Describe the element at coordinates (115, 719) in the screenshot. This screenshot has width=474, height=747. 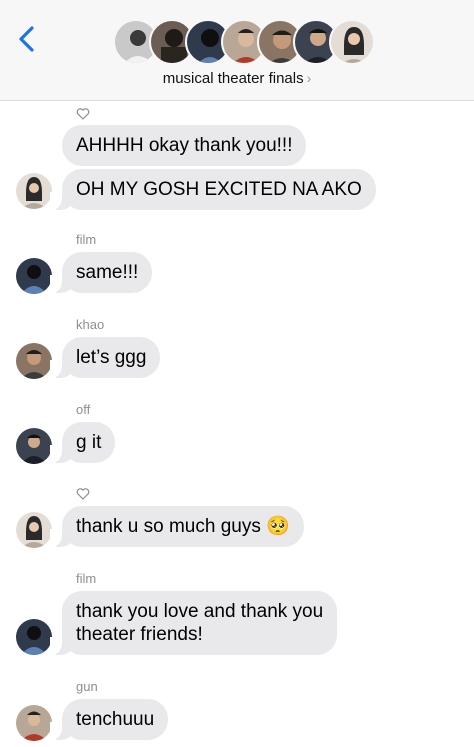
I see `message-text: tenchuuu` at that location.